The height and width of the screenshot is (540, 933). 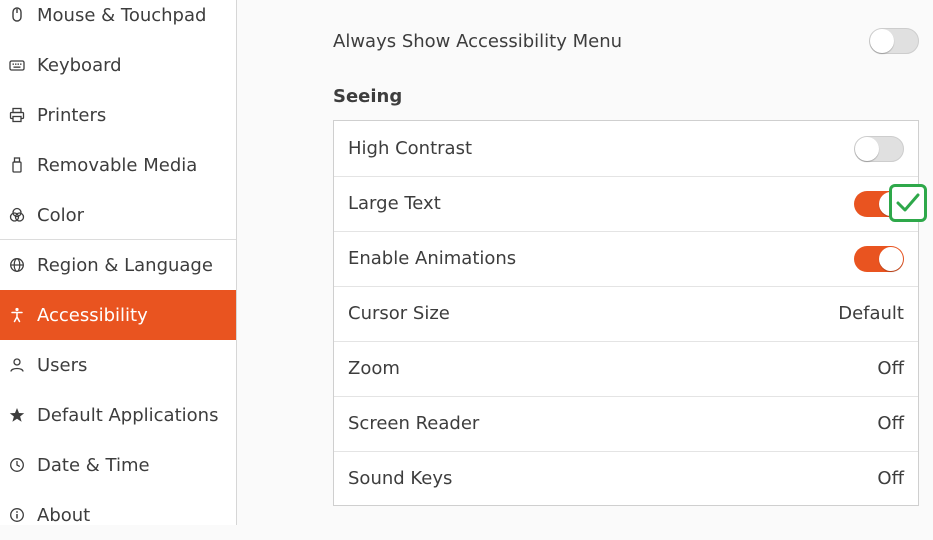 I want to click on enable-animations-switch, so click(x=879, y=258).